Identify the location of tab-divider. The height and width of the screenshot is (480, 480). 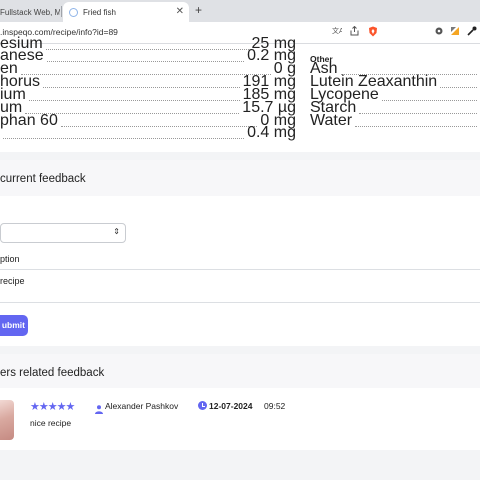
(61, 11).